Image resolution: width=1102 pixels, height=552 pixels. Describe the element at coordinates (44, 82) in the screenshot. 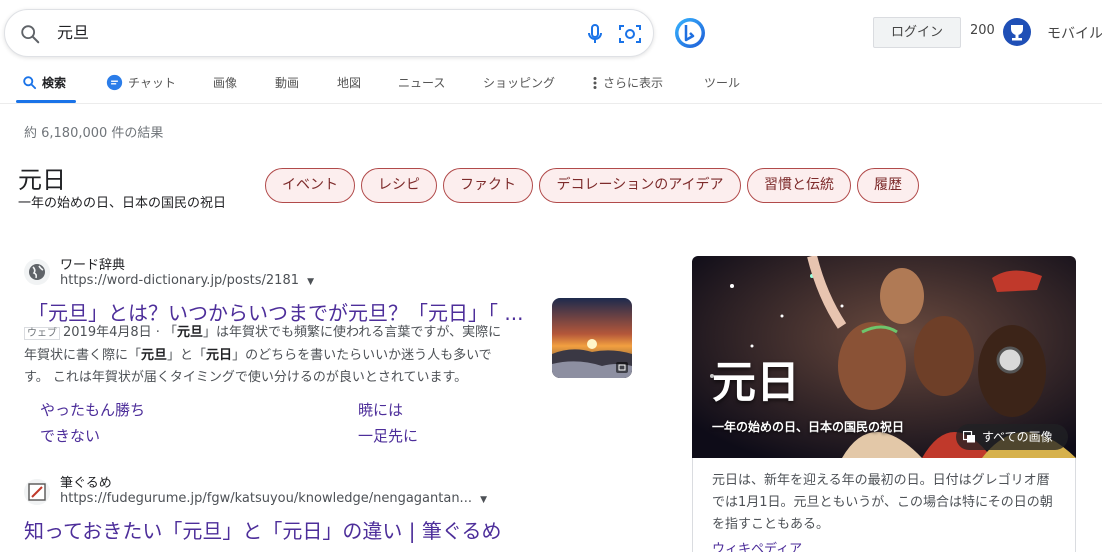

I see `tab-search: 検索` at that location.